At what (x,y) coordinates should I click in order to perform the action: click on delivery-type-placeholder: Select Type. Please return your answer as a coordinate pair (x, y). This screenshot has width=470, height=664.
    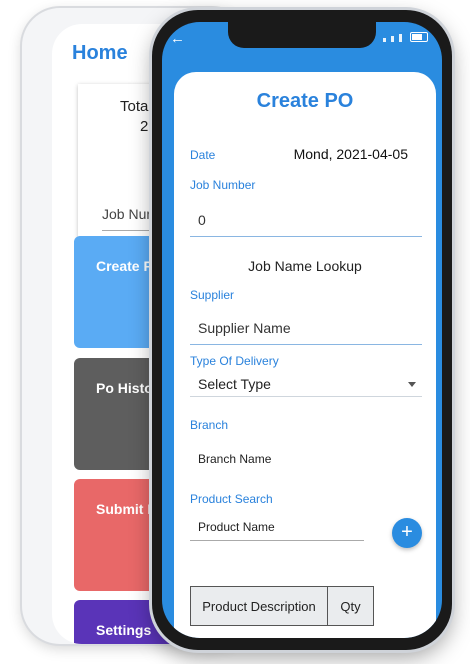
    Looking at the image, I should click on (234, 384).